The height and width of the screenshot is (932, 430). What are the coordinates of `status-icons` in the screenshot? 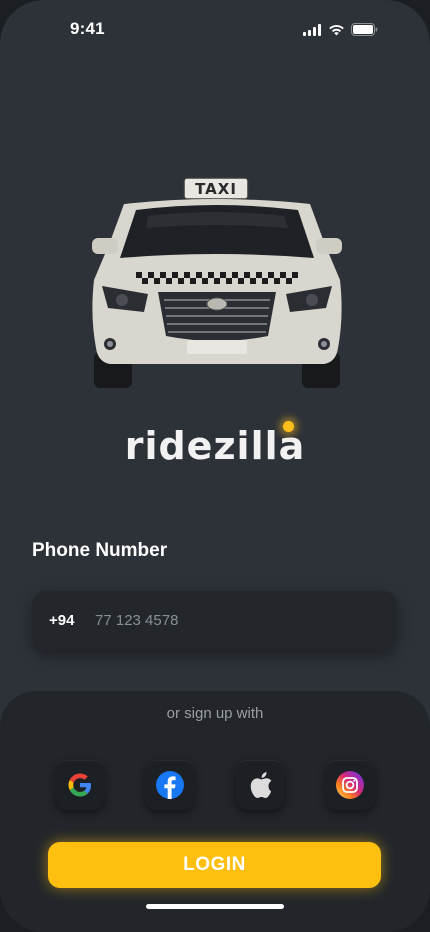 It's located at (340, 29).